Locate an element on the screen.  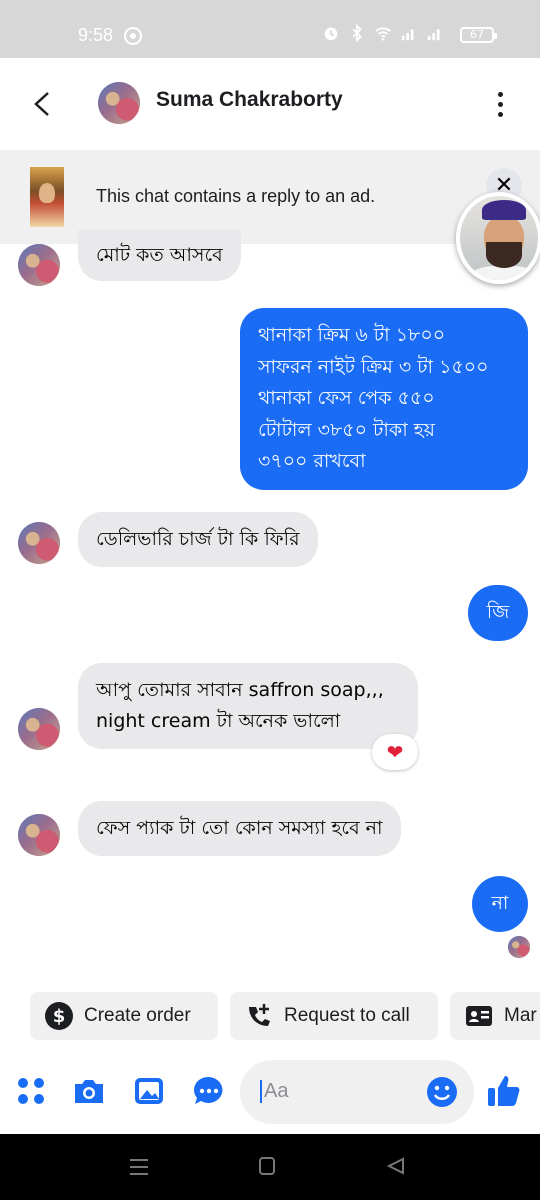
system-nav-bar is located at coordinates (270, 1167).